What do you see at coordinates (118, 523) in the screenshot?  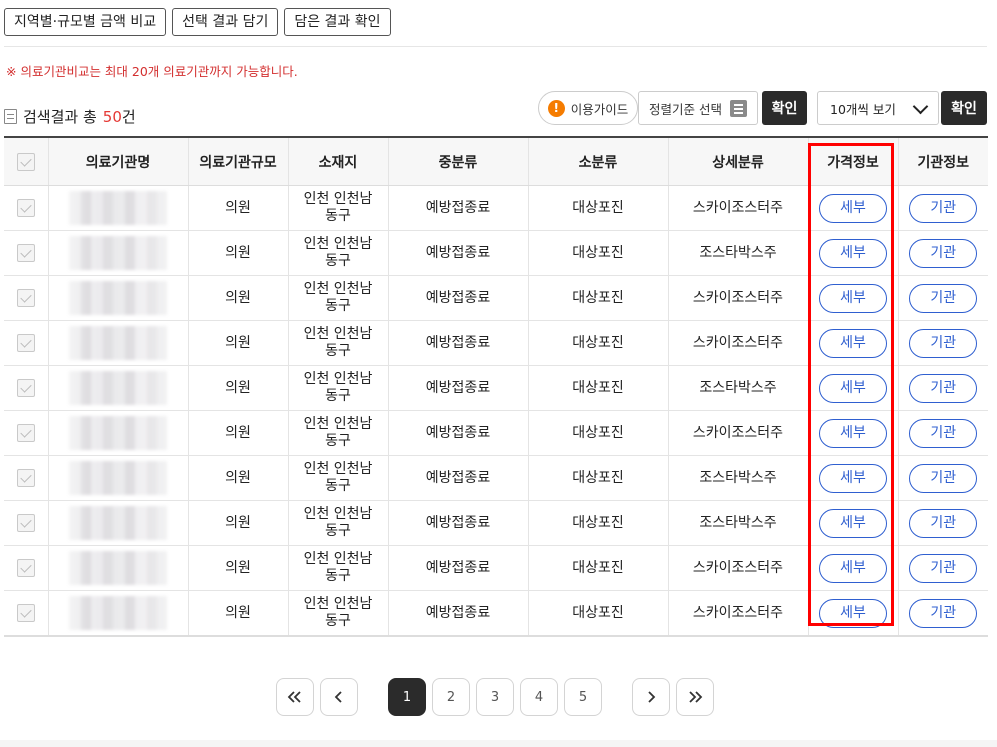 I see `blurred-institution-name` at bounding box center [118, 523].